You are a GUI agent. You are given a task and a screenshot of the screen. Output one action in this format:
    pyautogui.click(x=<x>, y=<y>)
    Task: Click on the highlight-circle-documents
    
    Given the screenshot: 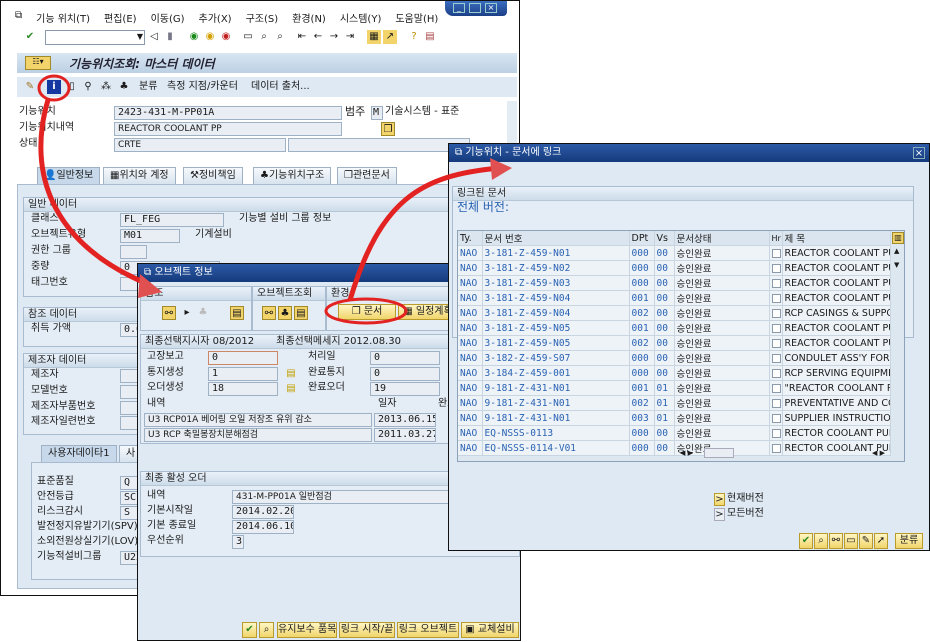 What is the action you would take?
    pyautogui.click(x=366, y=311)
    